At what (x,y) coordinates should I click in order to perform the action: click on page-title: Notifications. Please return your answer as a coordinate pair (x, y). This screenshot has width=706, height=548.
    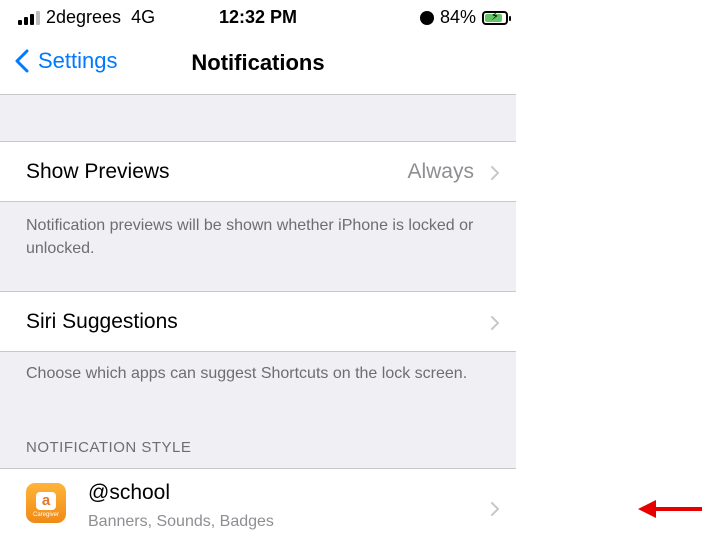
    Looking at the image, I should click on (258, 62).